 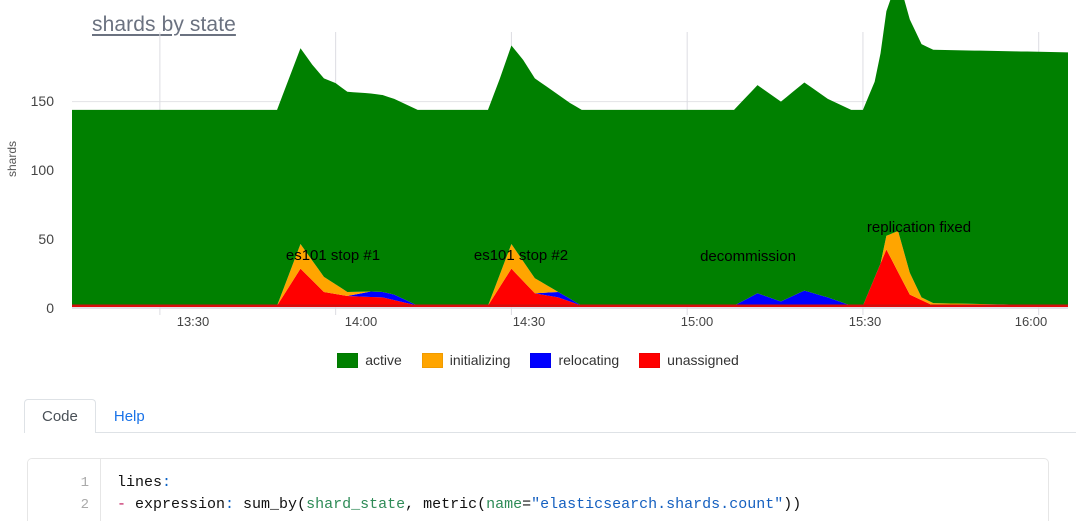 I want to click on code-token-sumby: sum_by(, so click(x=275, y=504).